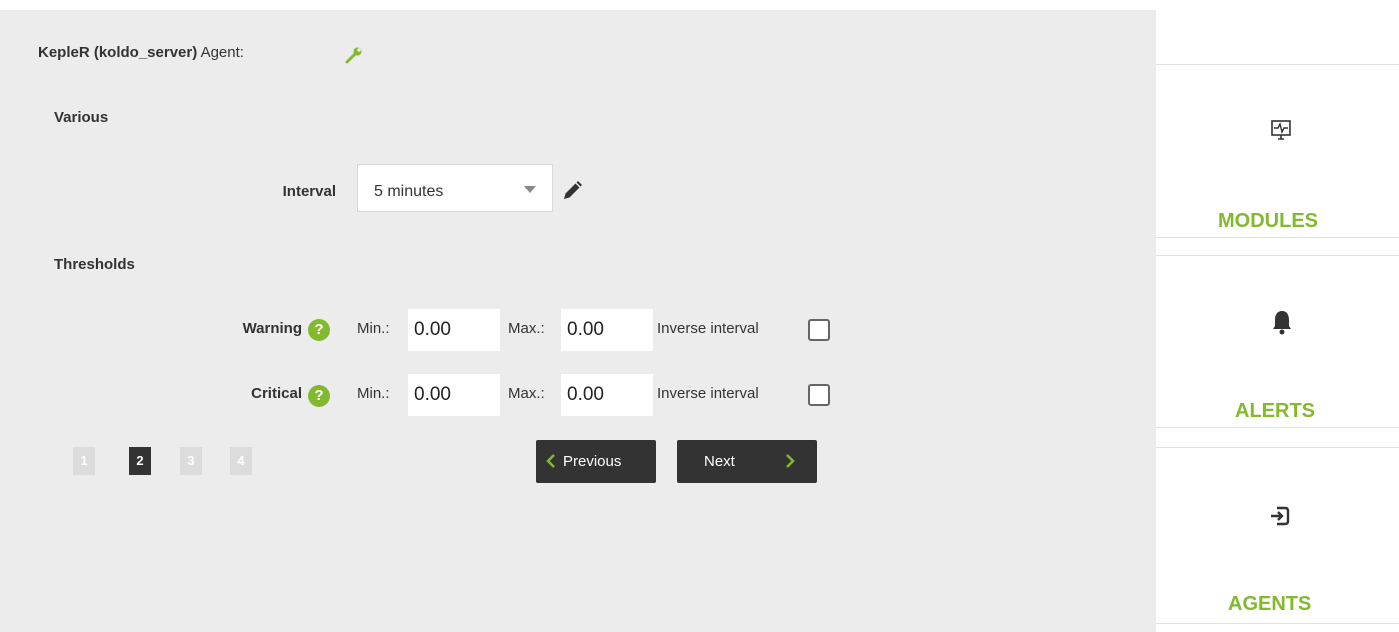 This screenshot has width=1399, height=632. I want to click on critical-inverse-checkbox, so click(819, 395).